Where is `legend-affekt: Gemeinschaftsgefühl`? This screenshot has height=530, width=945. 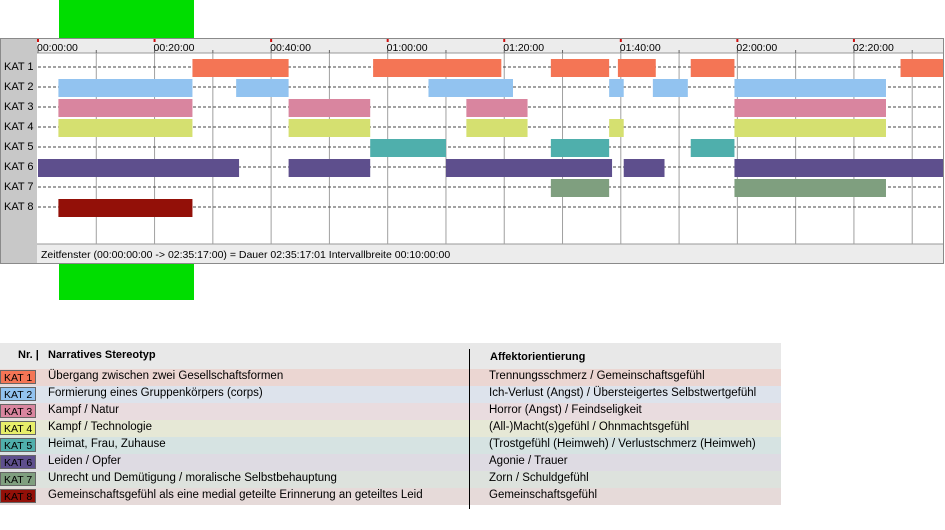 legend-affekt: Gemeinschaftsgefühl is located at coordinates (543, 495).